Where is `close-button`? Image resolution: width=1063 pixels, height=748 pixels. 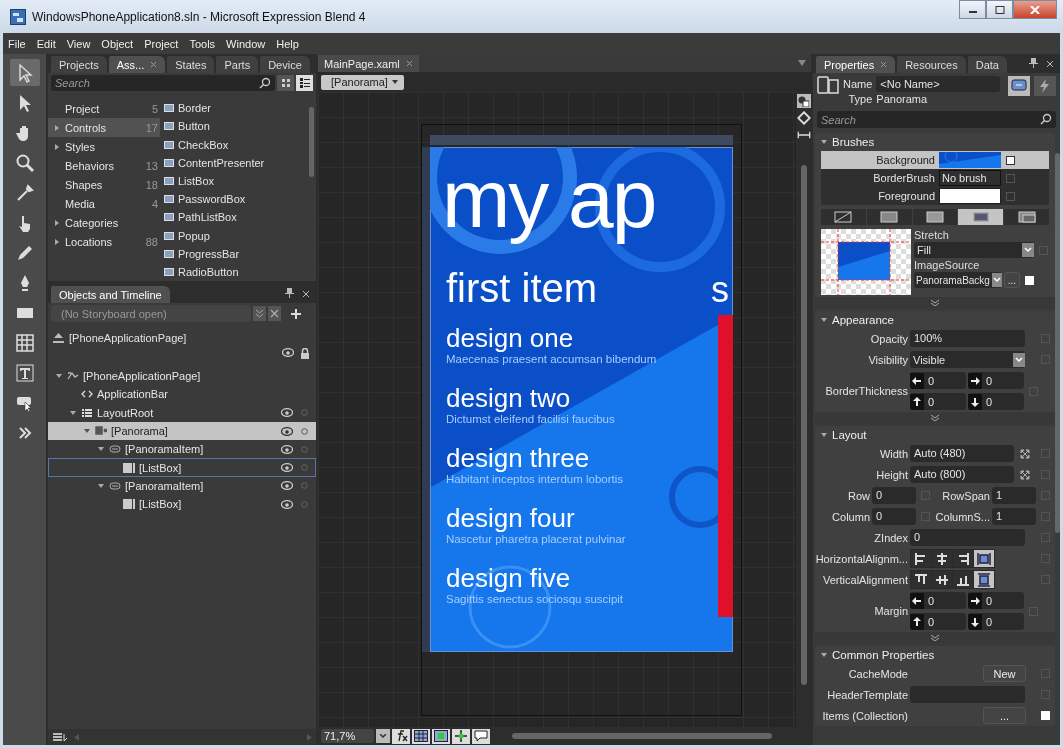 close-button is located at coordinates (1035, 9).